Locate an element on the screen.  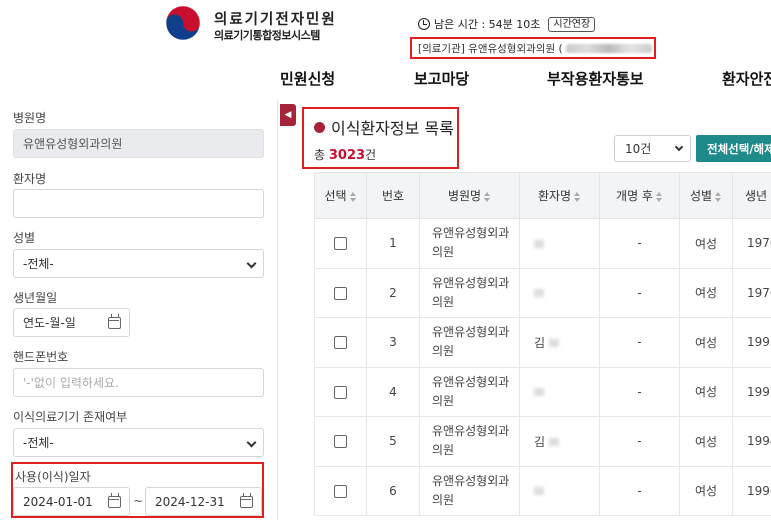
table-row: 4유앤유성형외과의원 -여성1997 is located at coordinates (542, 391).